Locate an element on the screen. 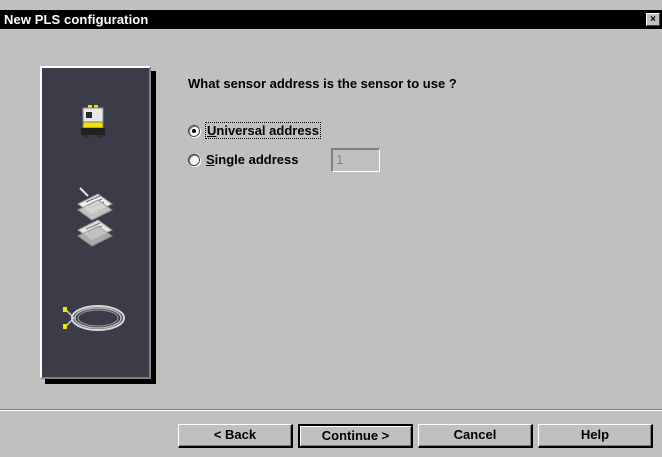 Image resolution: width=662 pixels, height=457 pixels. cable-coil-icon is located at coordinates (94, 318).